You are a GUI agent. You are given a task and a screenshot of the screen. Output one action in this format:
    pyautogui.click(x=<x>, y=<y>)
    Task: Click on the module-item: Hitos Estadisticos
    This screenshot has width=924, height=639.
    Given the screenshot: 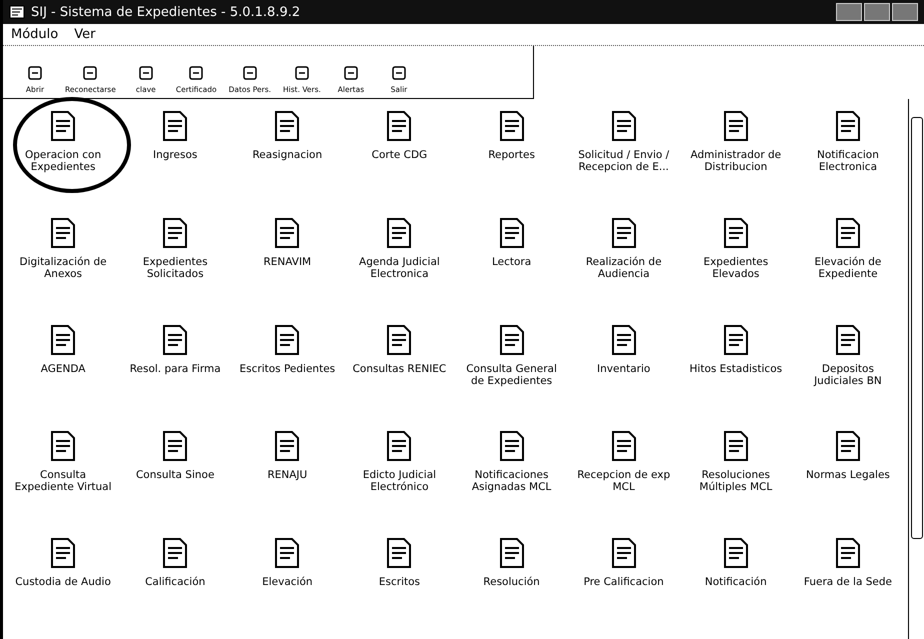 What is the action you would take?
    pyautogui.click(x=736, y=346)
    